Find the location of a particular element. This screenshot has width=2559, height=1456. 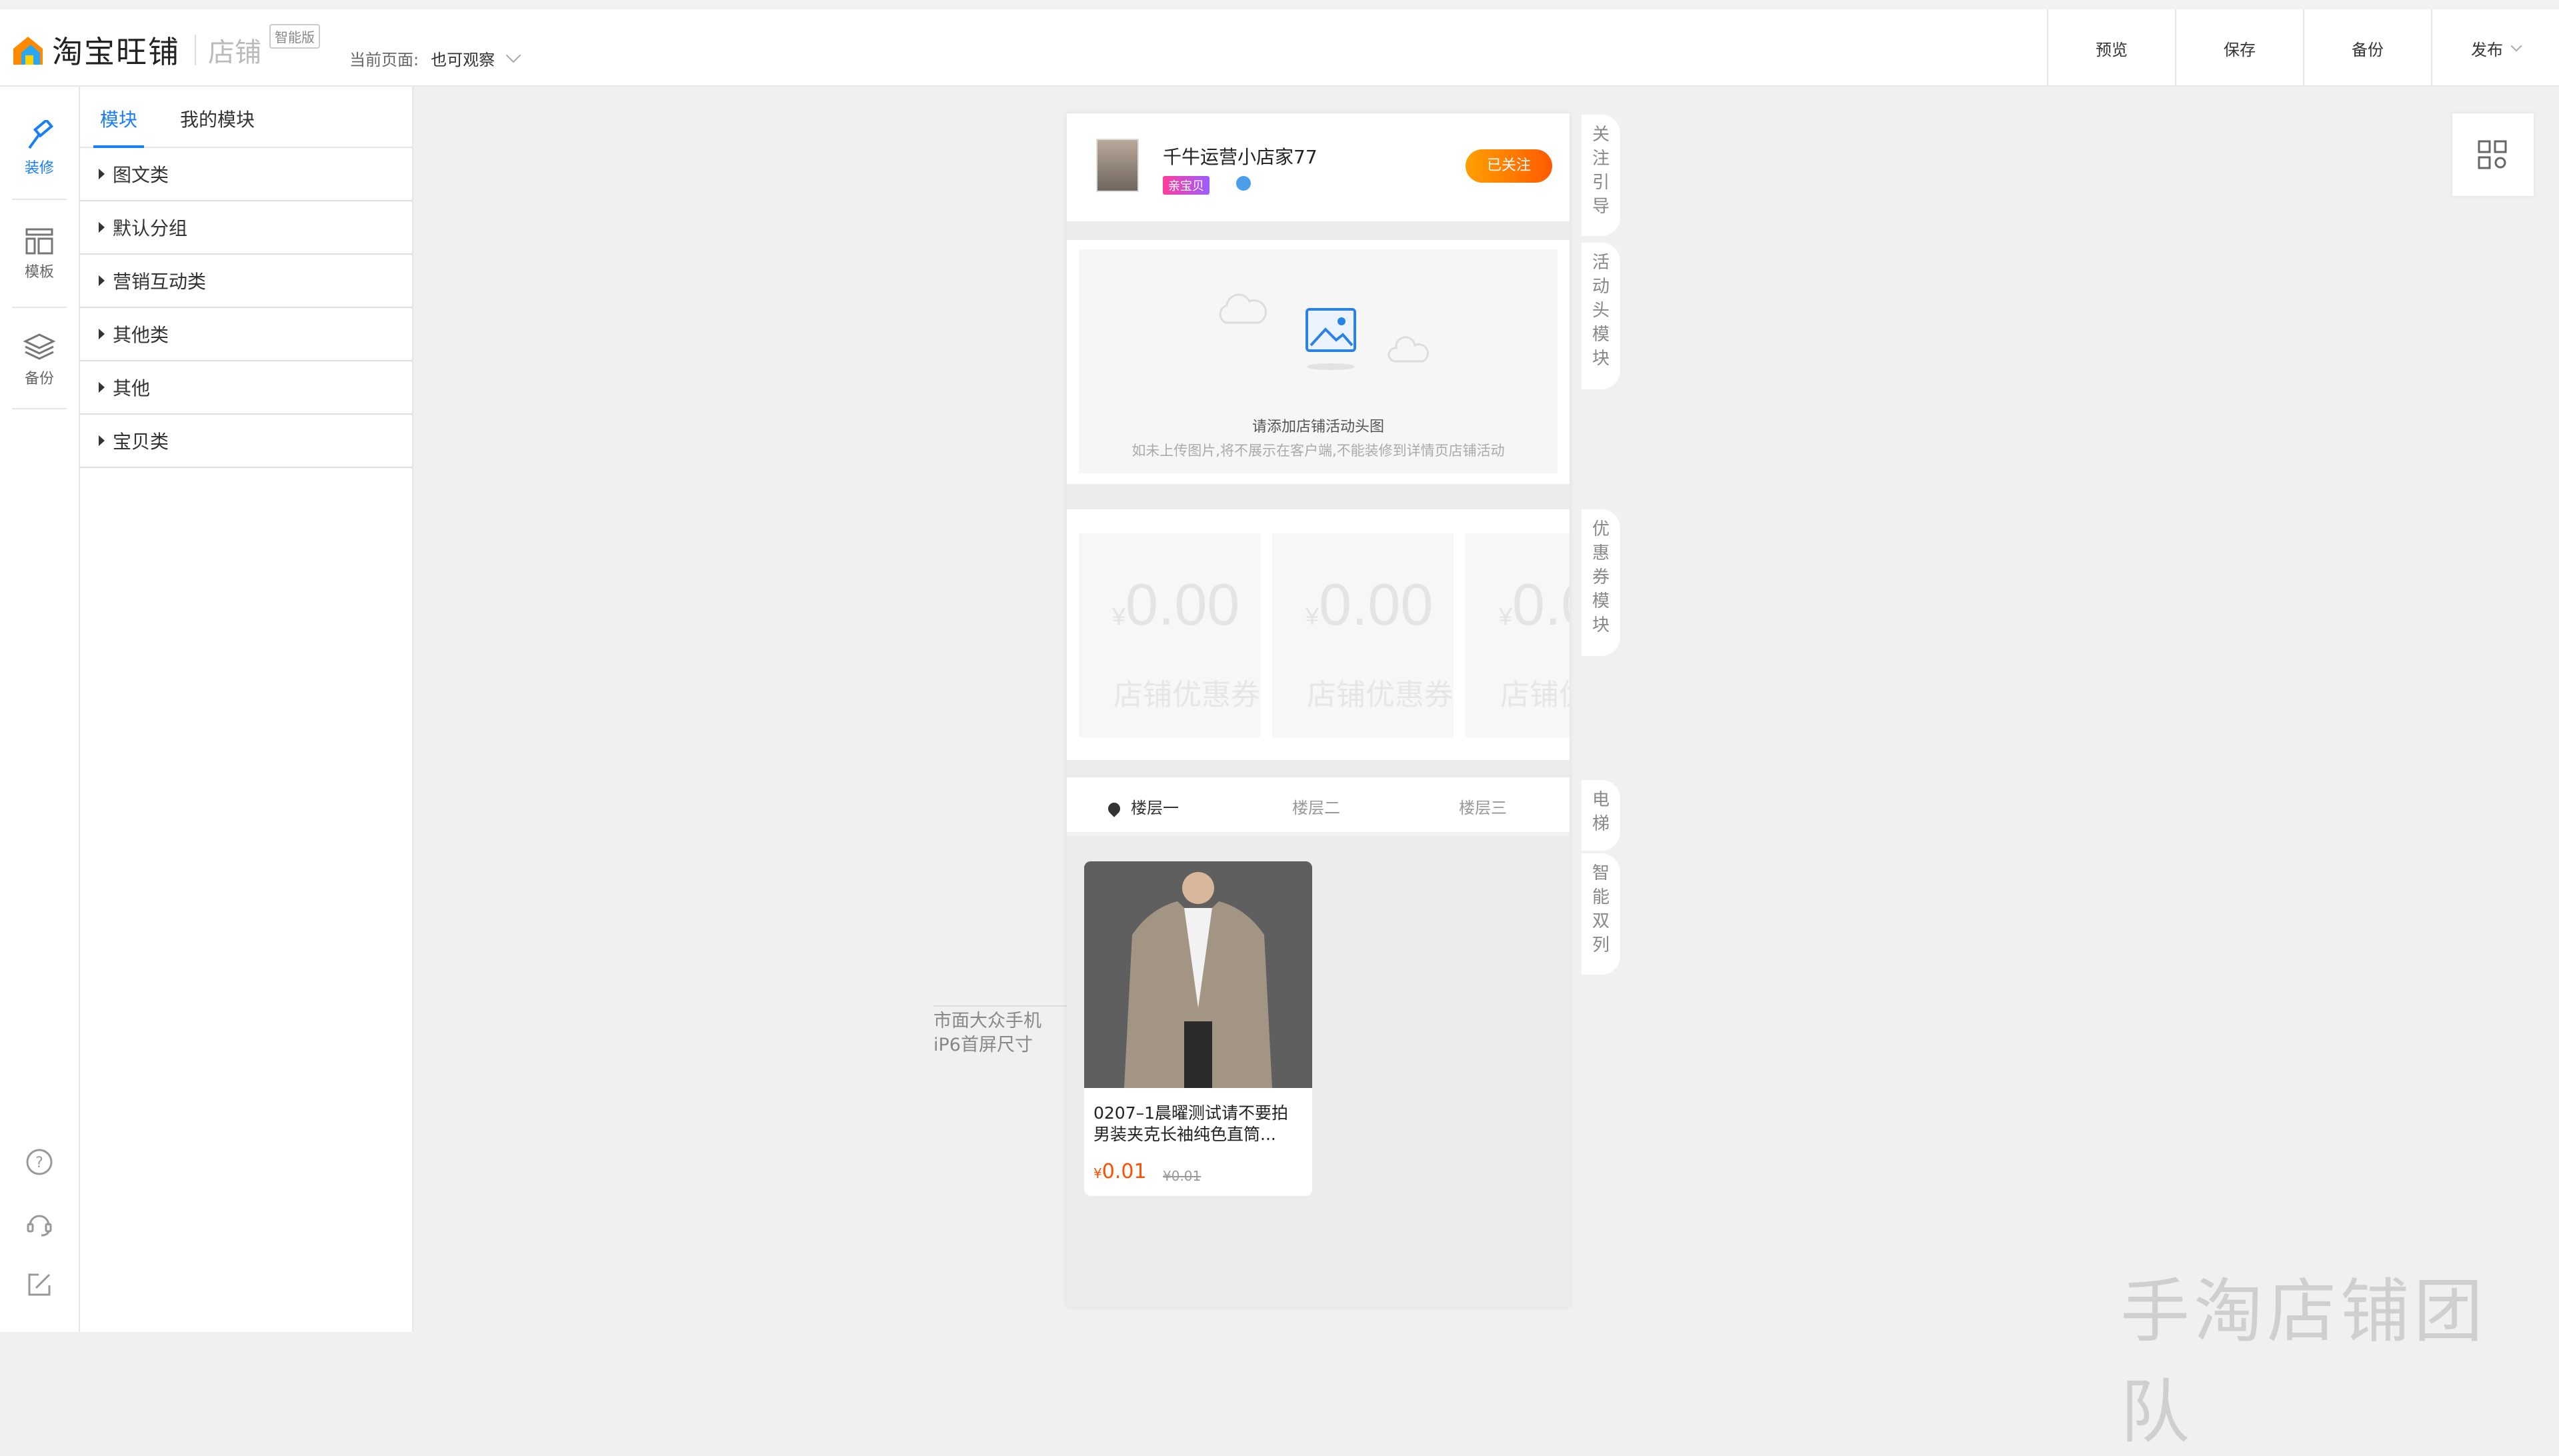

activity-banner-module: 请添加店铺活动头图 如未上传图片,将不展示在客户端,不能装修到详情页店铺活动 is located at coordinates (1318, 362).